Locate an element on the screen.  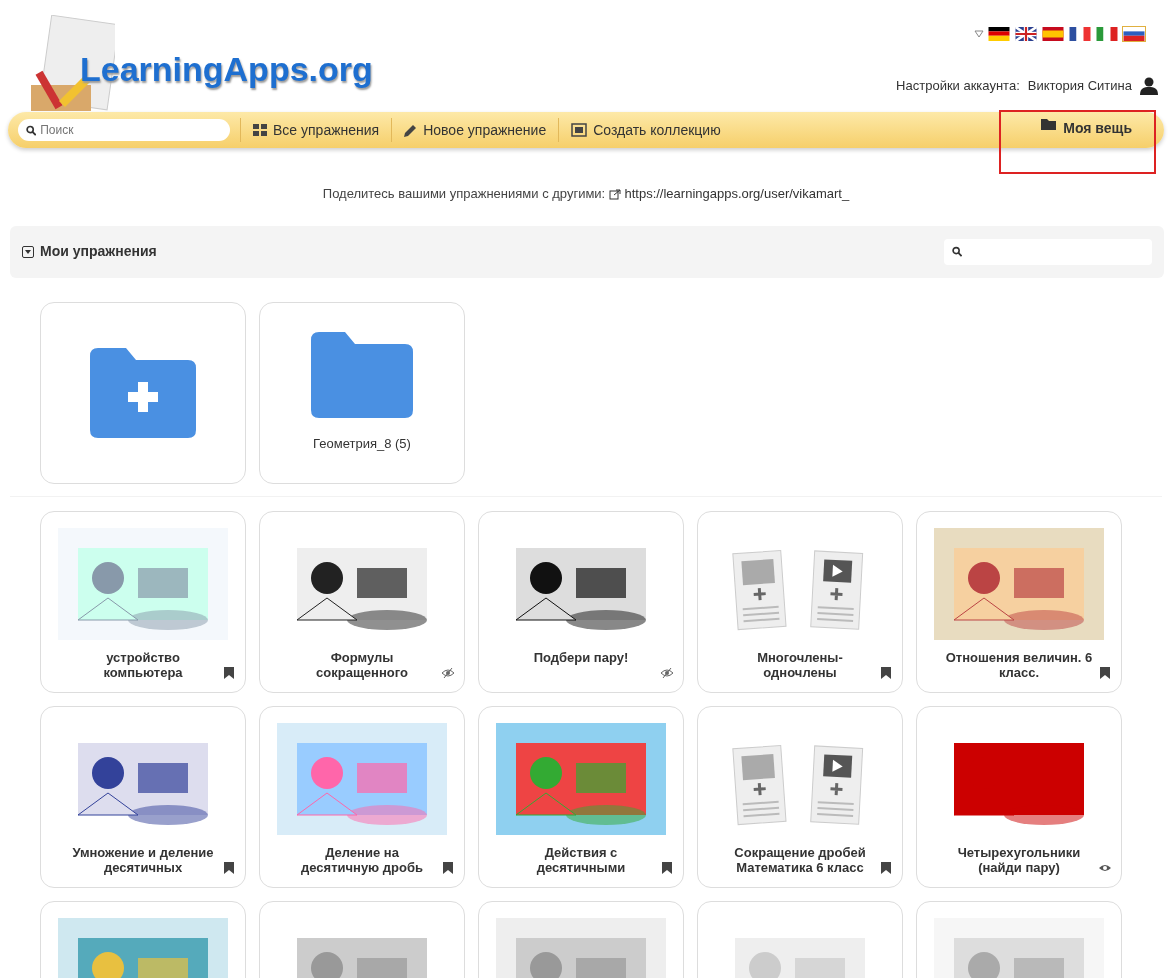
nav-tab: Новое упражнение is located at coordinates (475, 130).